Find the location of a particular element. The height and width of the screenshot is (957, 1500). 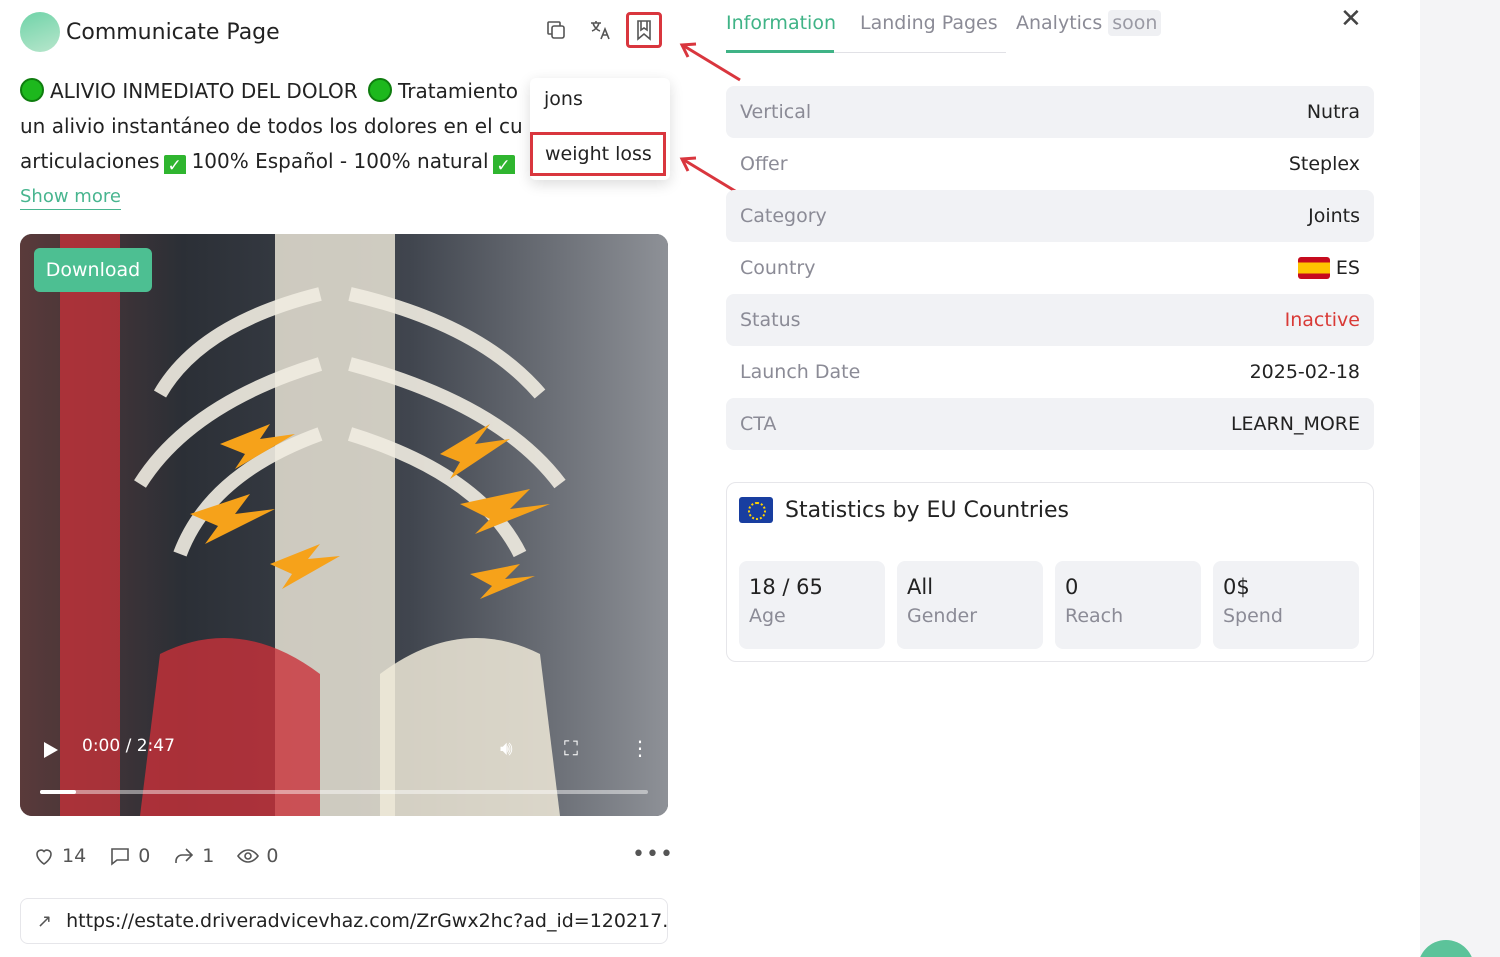

stat-spend: 0$ Spend is located at coordinates (1286, 605).